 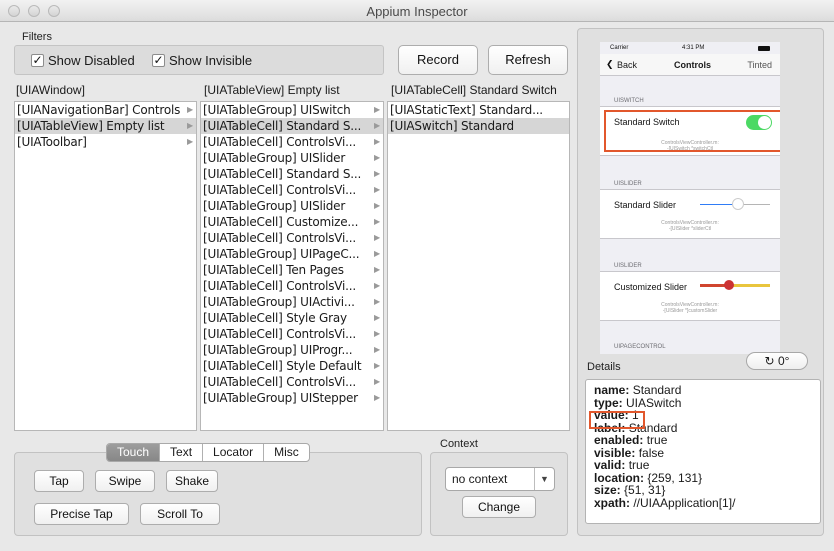 I want to click on column-2-header: [UIATableView] Empty list, so click(x=272, y=90).